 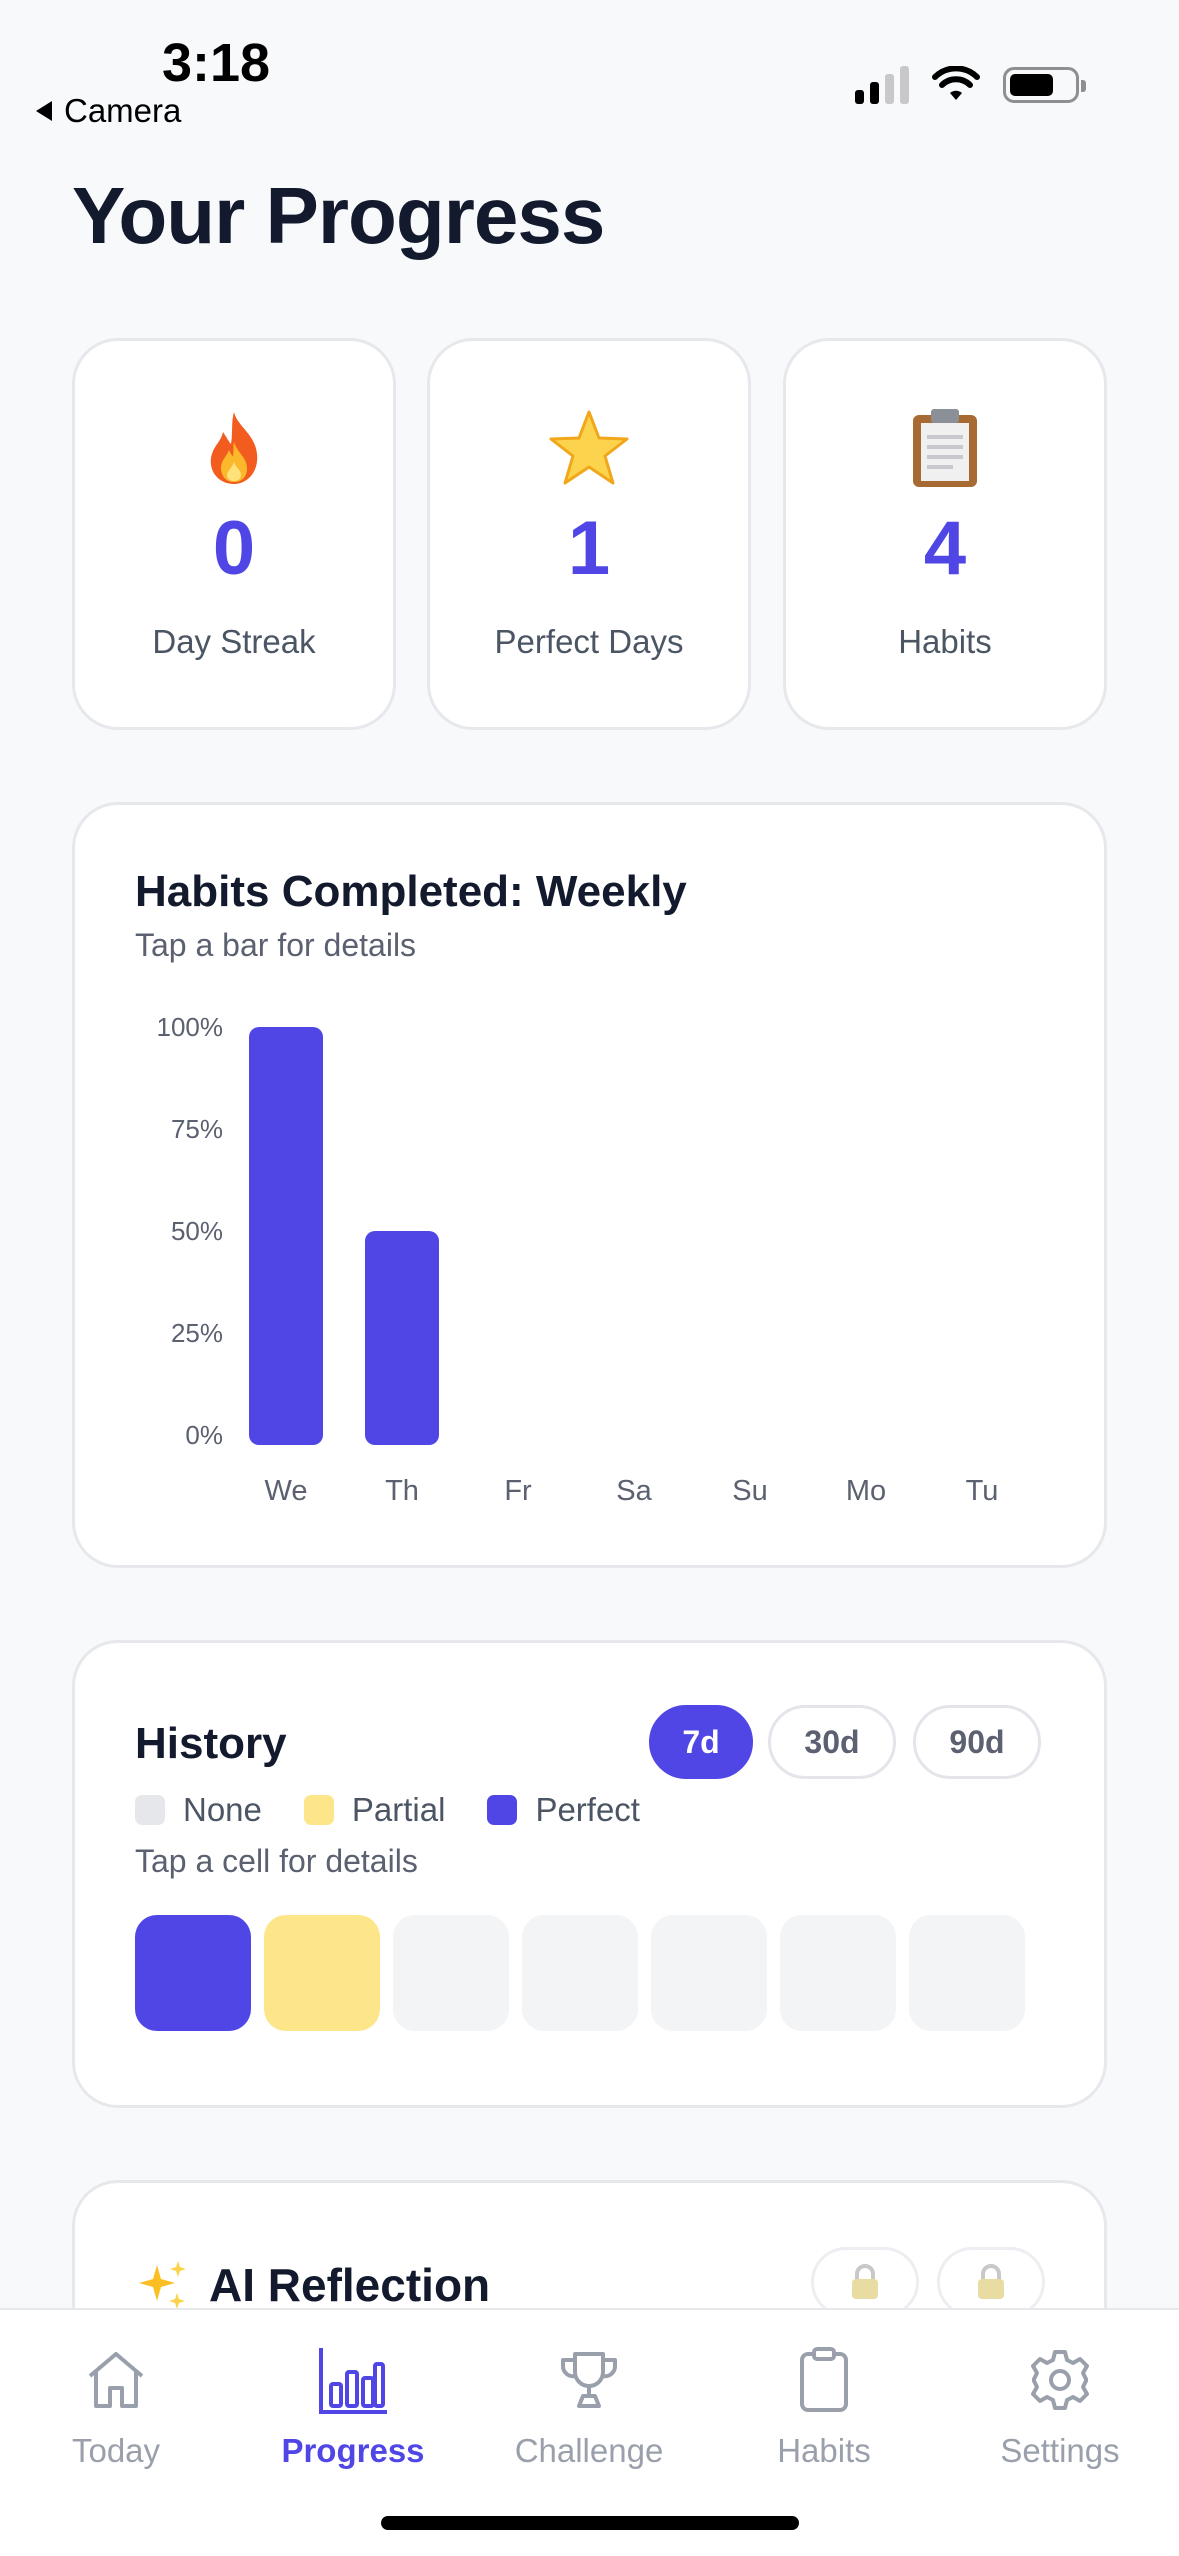 What do you see at coordinates (402, 1491) in the screenshot?
I see `x-tick-label: Th` at bounding box center [402, 1491].